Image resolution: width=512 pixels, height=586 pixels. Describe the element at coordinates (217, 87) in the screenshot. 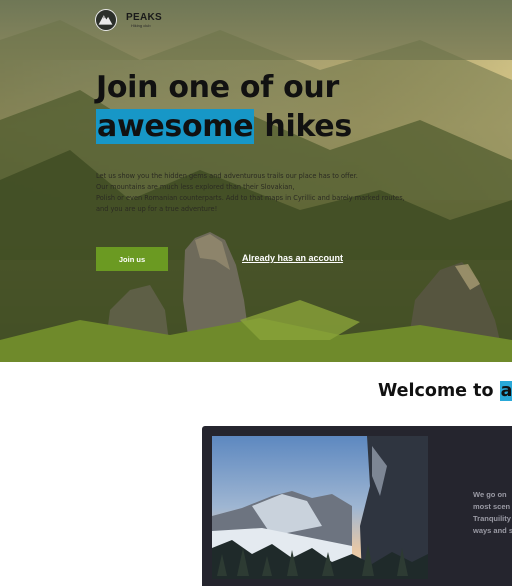

I see `headline-line-1: Join one of our` at that location.